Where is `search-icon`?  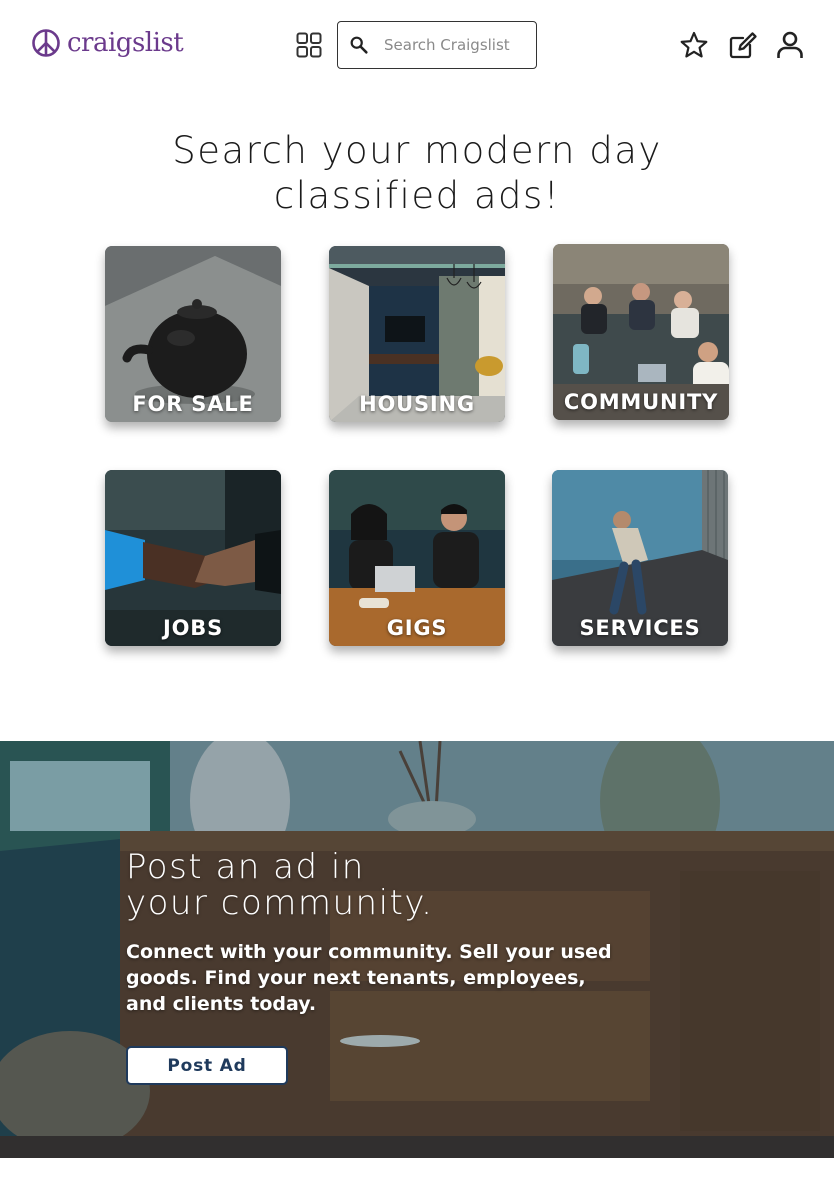 search-icon is located at coordinates (359, 45).